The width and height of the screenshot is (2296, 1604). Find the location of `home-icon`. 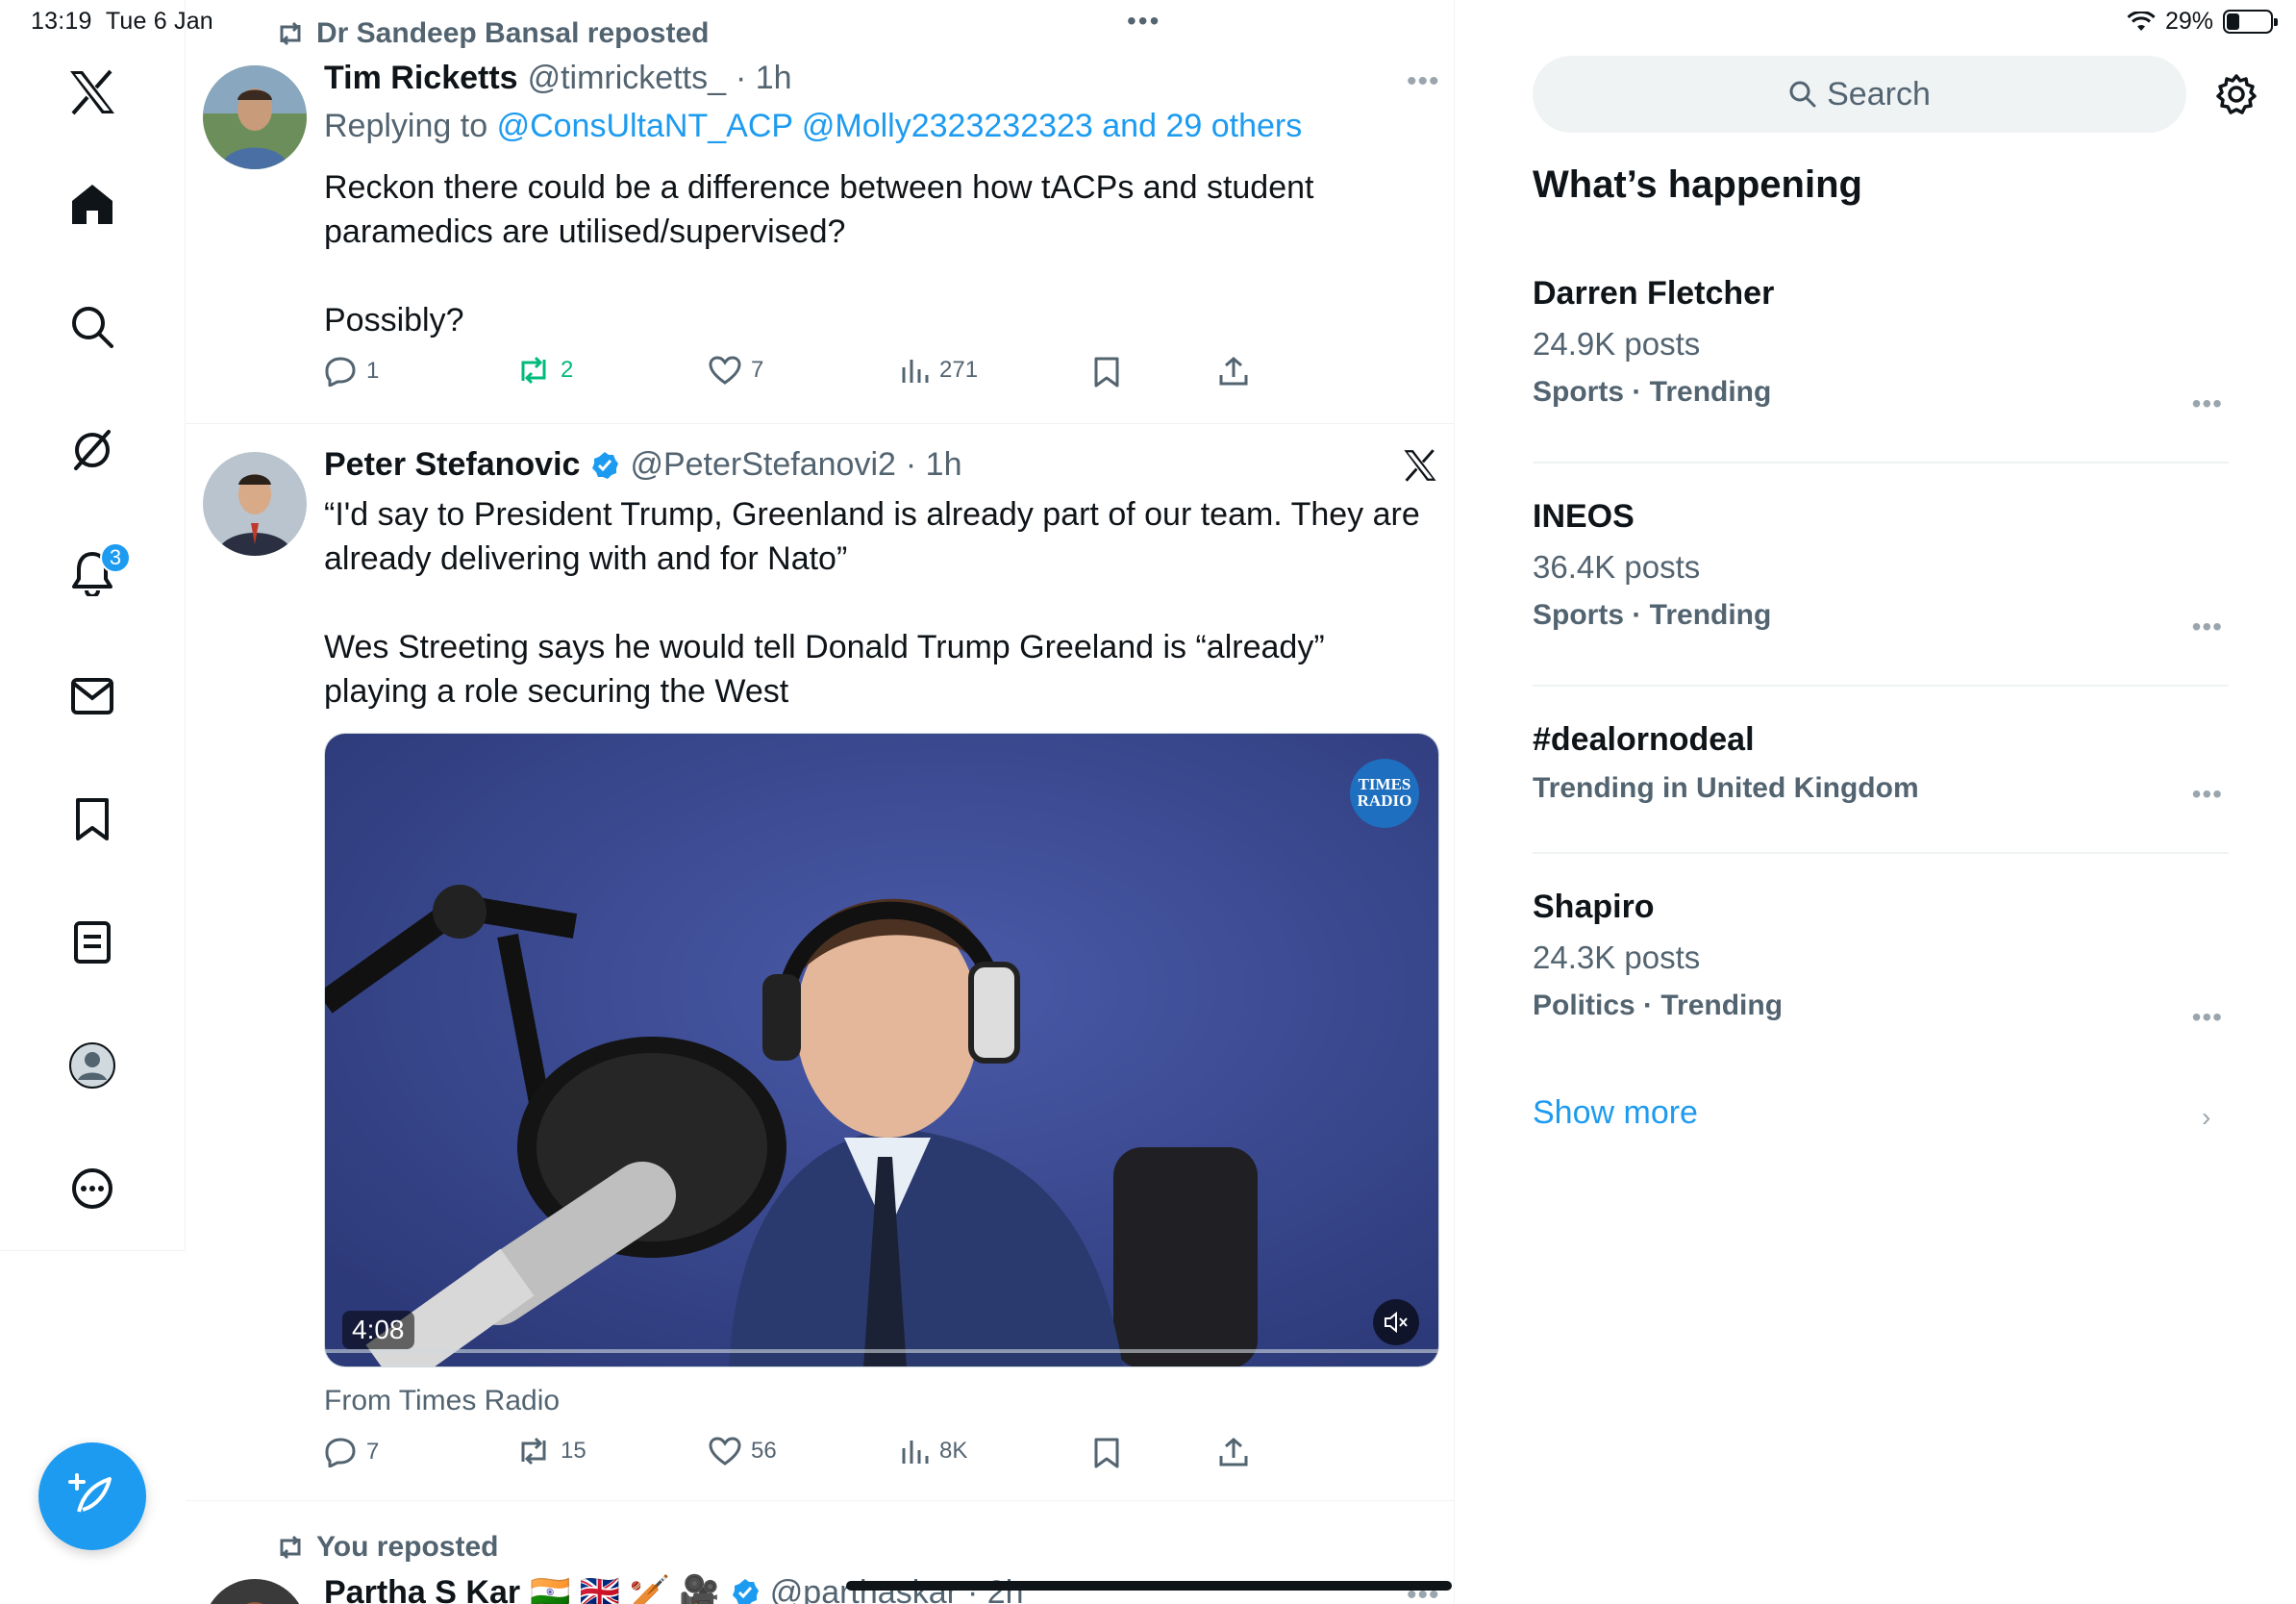

home-icon is located at coordinates (92, 204).